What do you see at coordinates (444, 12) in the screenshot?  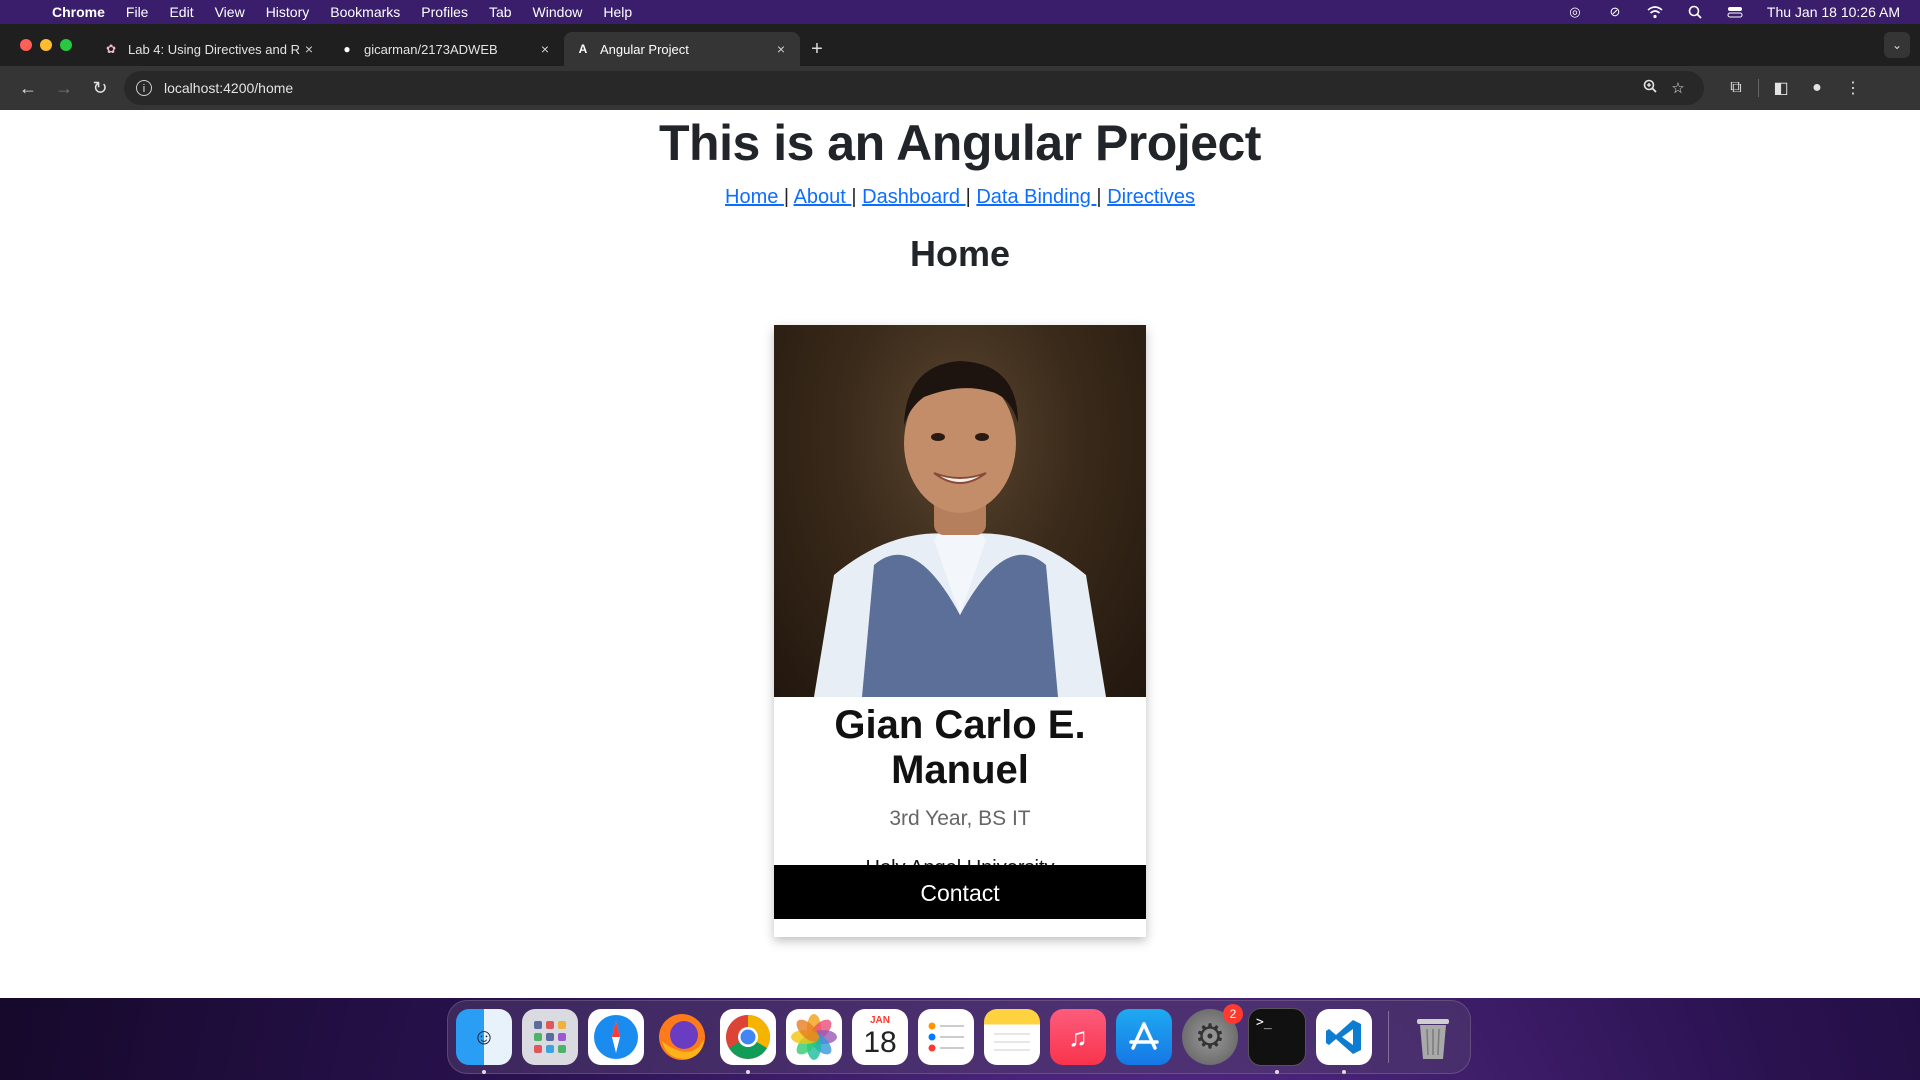 I see `menu-profiles: Profiles` at bounding box center [444, 12].